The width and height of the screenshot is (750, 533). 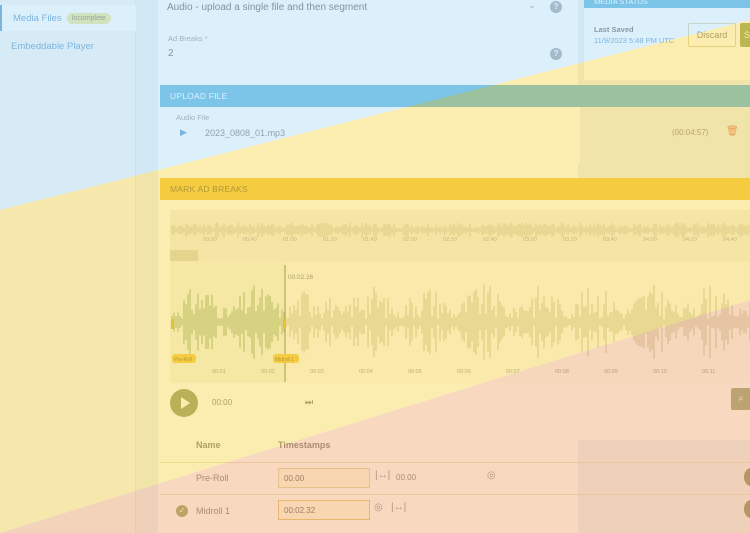 What do you see at coordinates (88, 18) in the screenshot?
I see `status-badge: Incomplete` at bounding box center [88, 18].